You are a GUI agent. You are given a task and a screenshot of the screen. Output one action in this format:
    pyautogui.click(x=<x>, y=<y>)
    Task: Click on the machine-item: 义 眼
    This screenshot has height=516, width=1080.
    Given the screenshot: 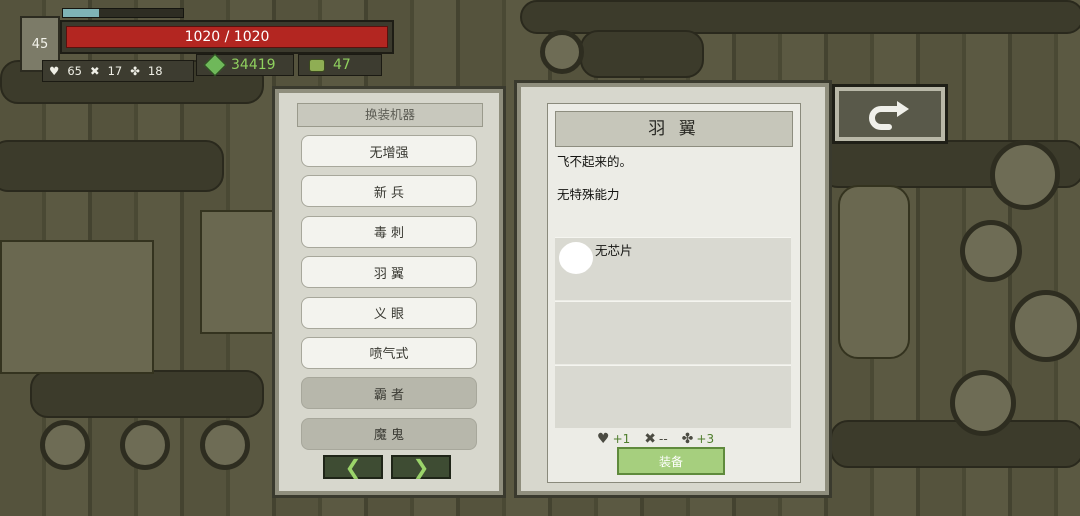 What is the action you would take?
    pyautogui.click(x=389, y=312)
    